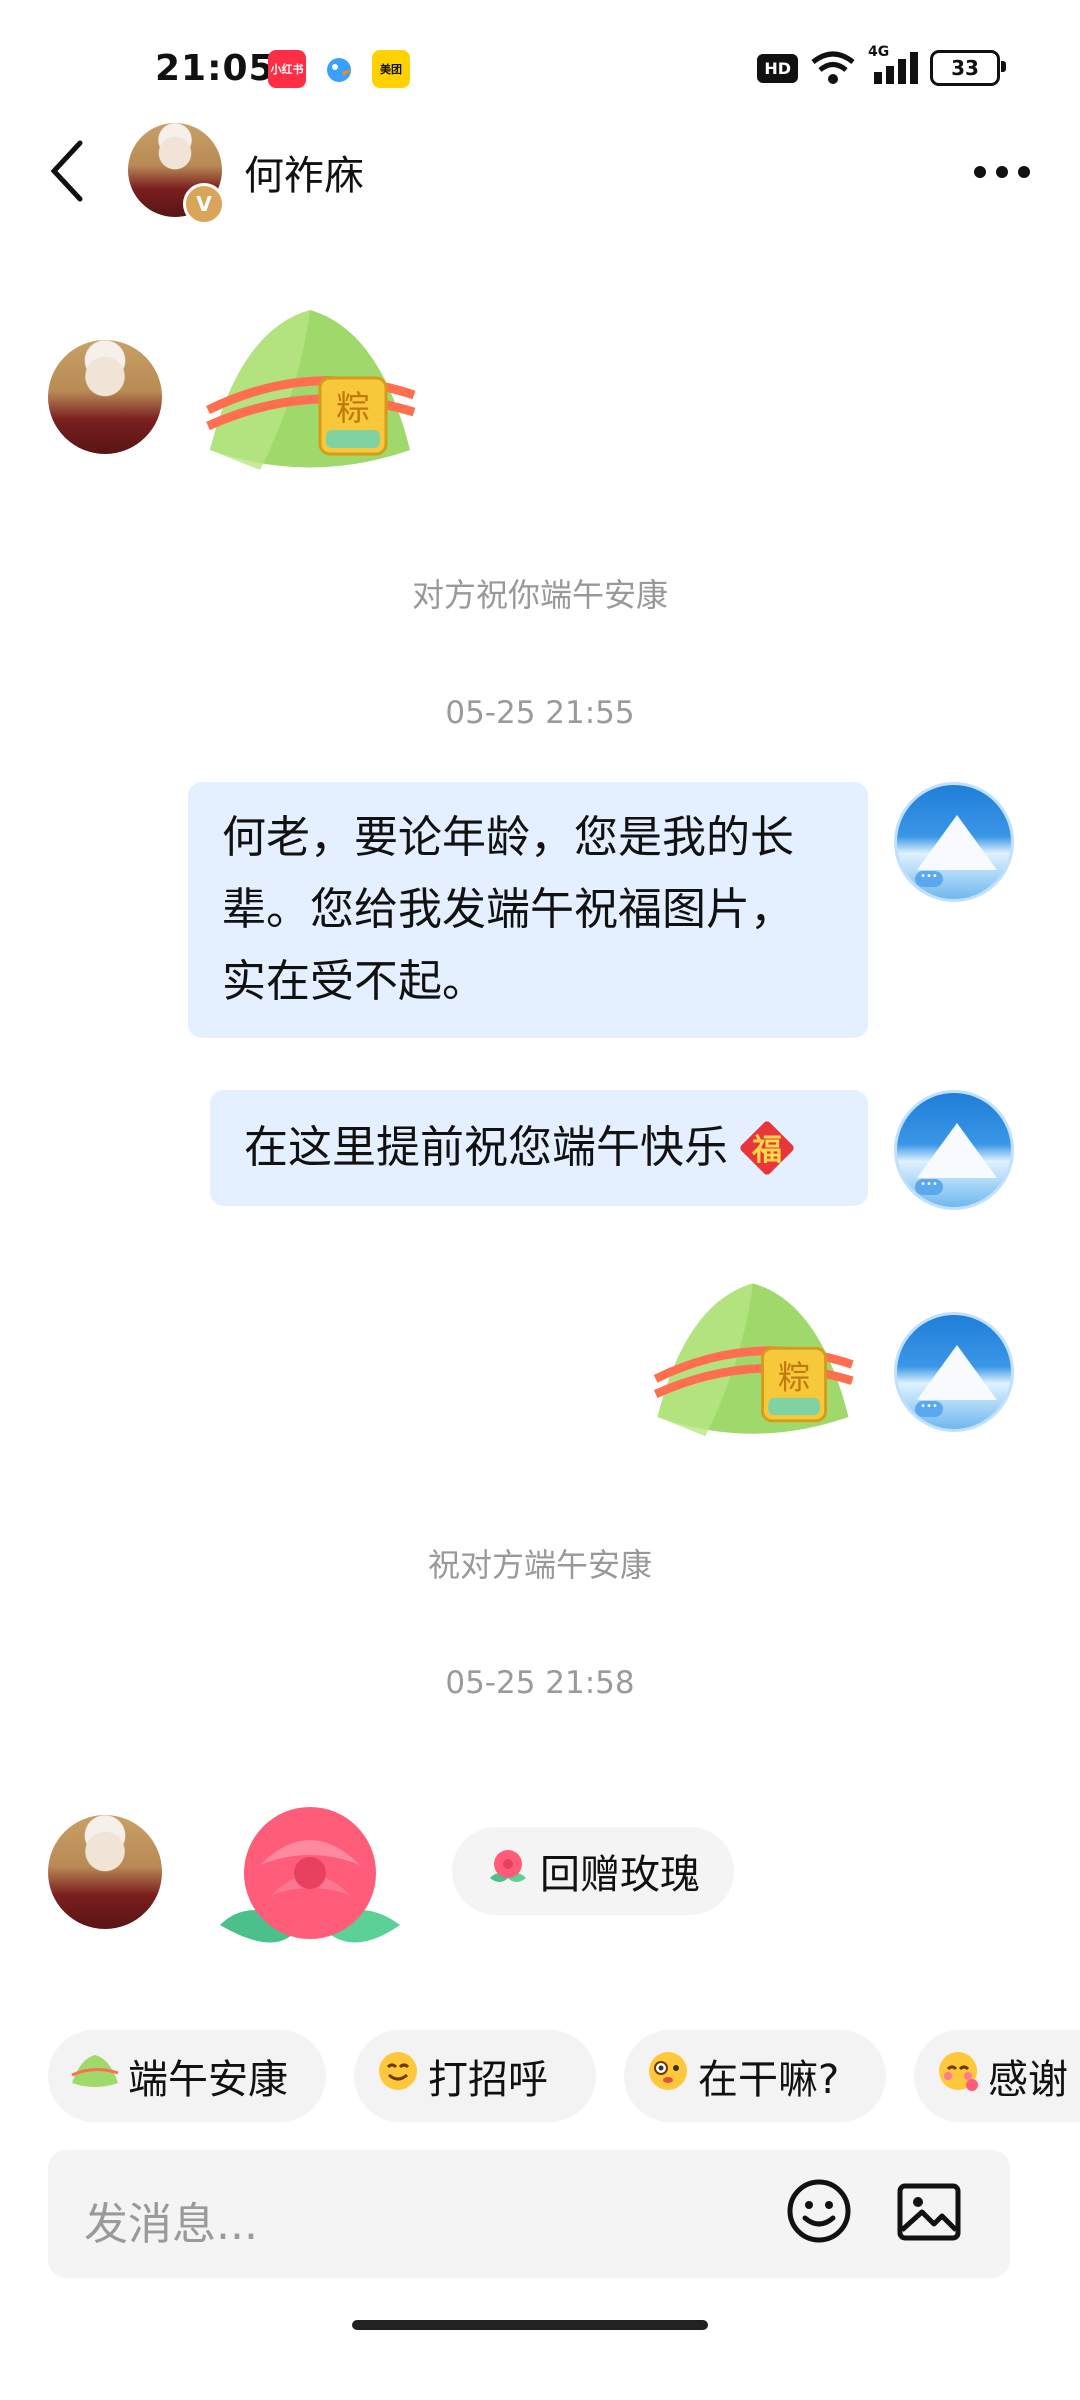  Describe the element at coordinates (508, 909) in the screenshot. I see `message-text: 何老，要论年龄，您是我的长辈。您给我发端午祝福图片，实在受不起。` at that location.